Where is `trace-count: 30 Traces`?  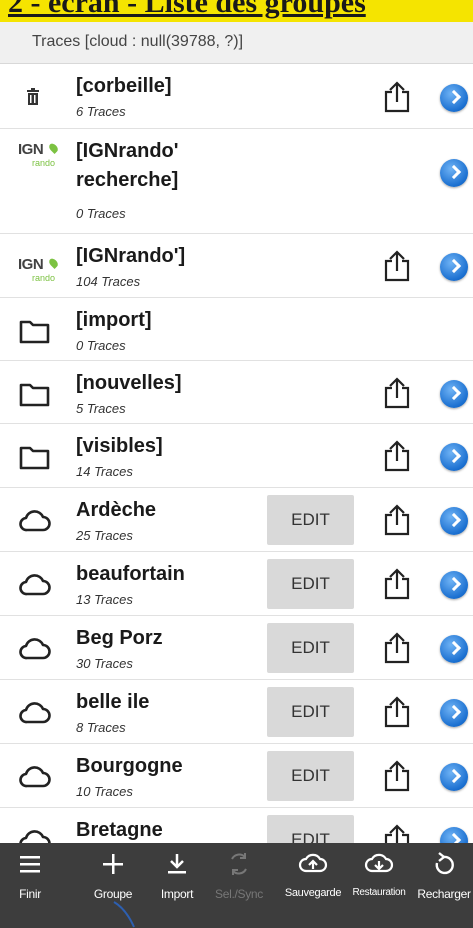
trace-count: 30 Traces is located at coordinates (104, 663).